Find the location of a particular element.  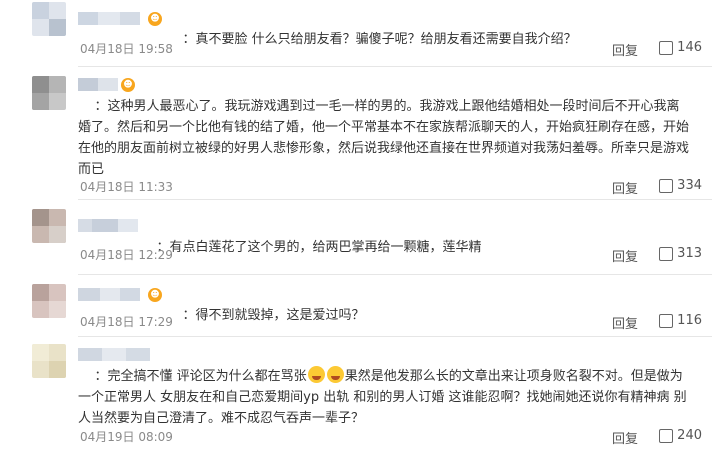

like-button: 146 is located at coordinates (680, 47).